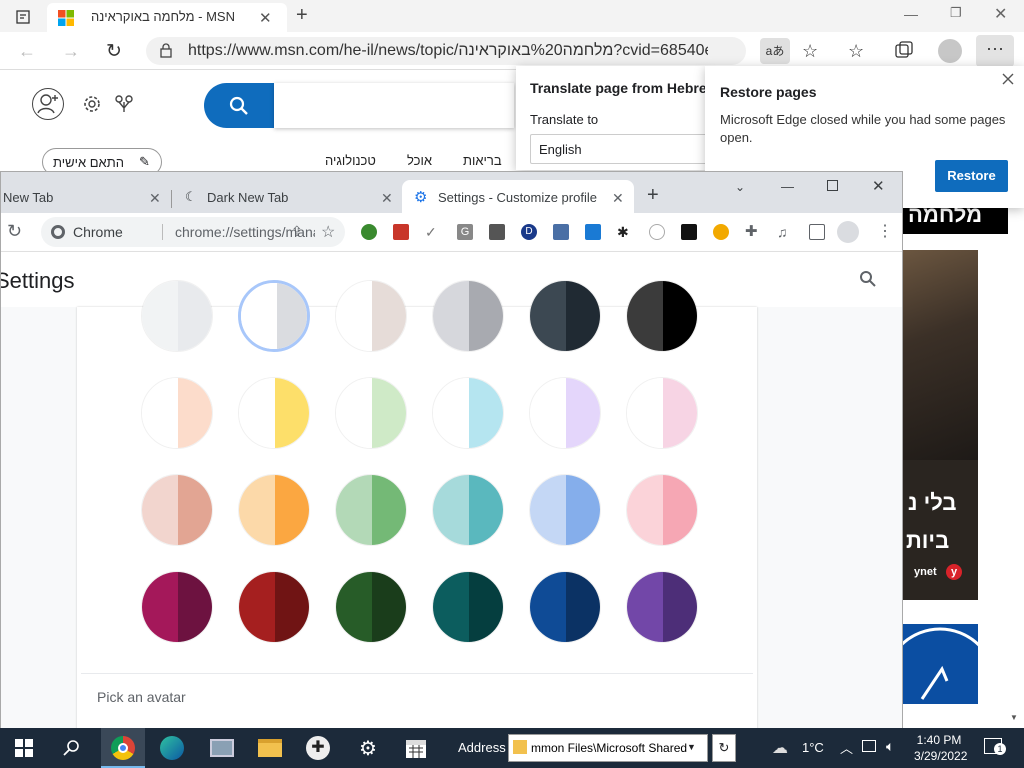 This screenshot has height=768, width=1024. What do you see at coordinates (24, 748) in the screenshot?
I see `windows-start-icon` at bounding box center [24, 748].